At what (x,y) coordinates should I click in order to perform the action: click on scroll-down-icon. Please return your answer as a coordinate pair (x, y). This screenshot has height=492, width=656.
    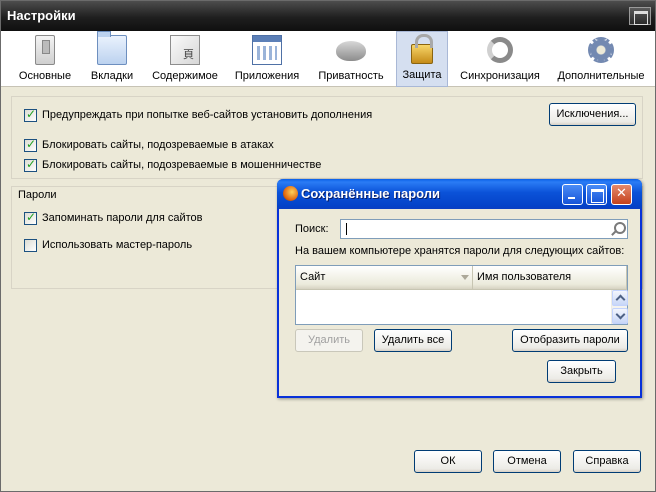
    Looking at the image, I should click on (620, 316).